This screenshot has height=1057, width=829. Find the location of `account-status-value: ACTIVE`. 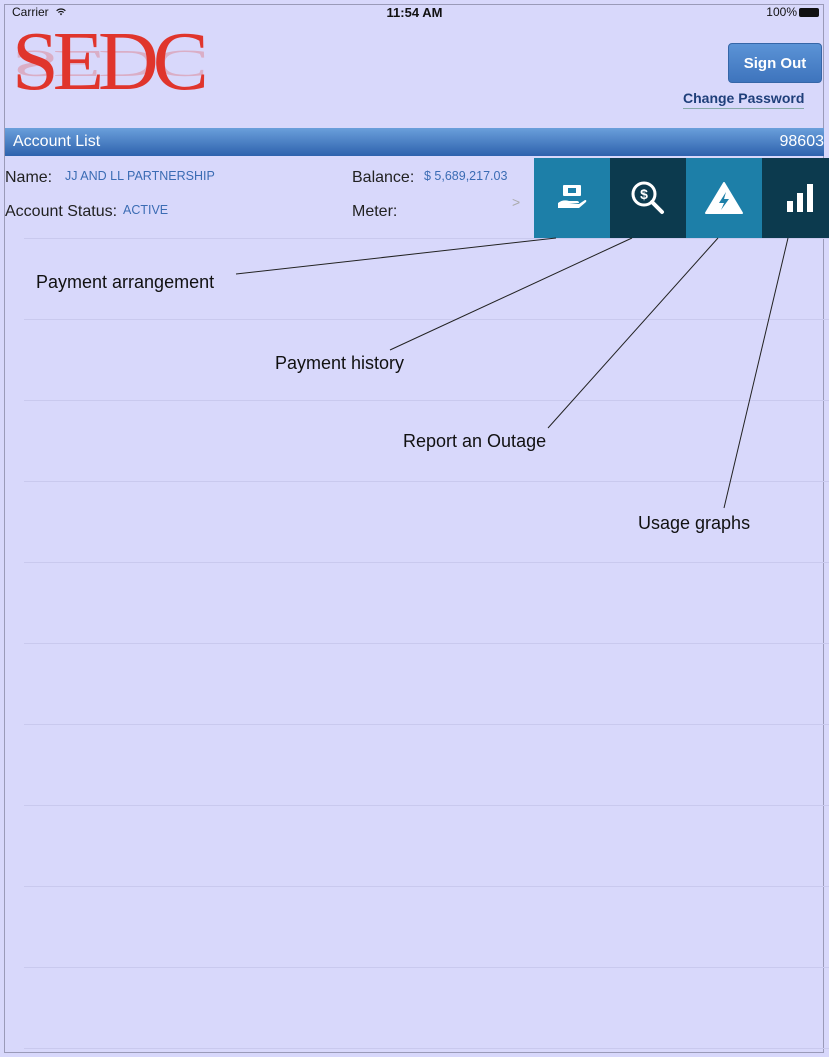

account-status-value: ACTIVE is located at coordinates (146, 210).